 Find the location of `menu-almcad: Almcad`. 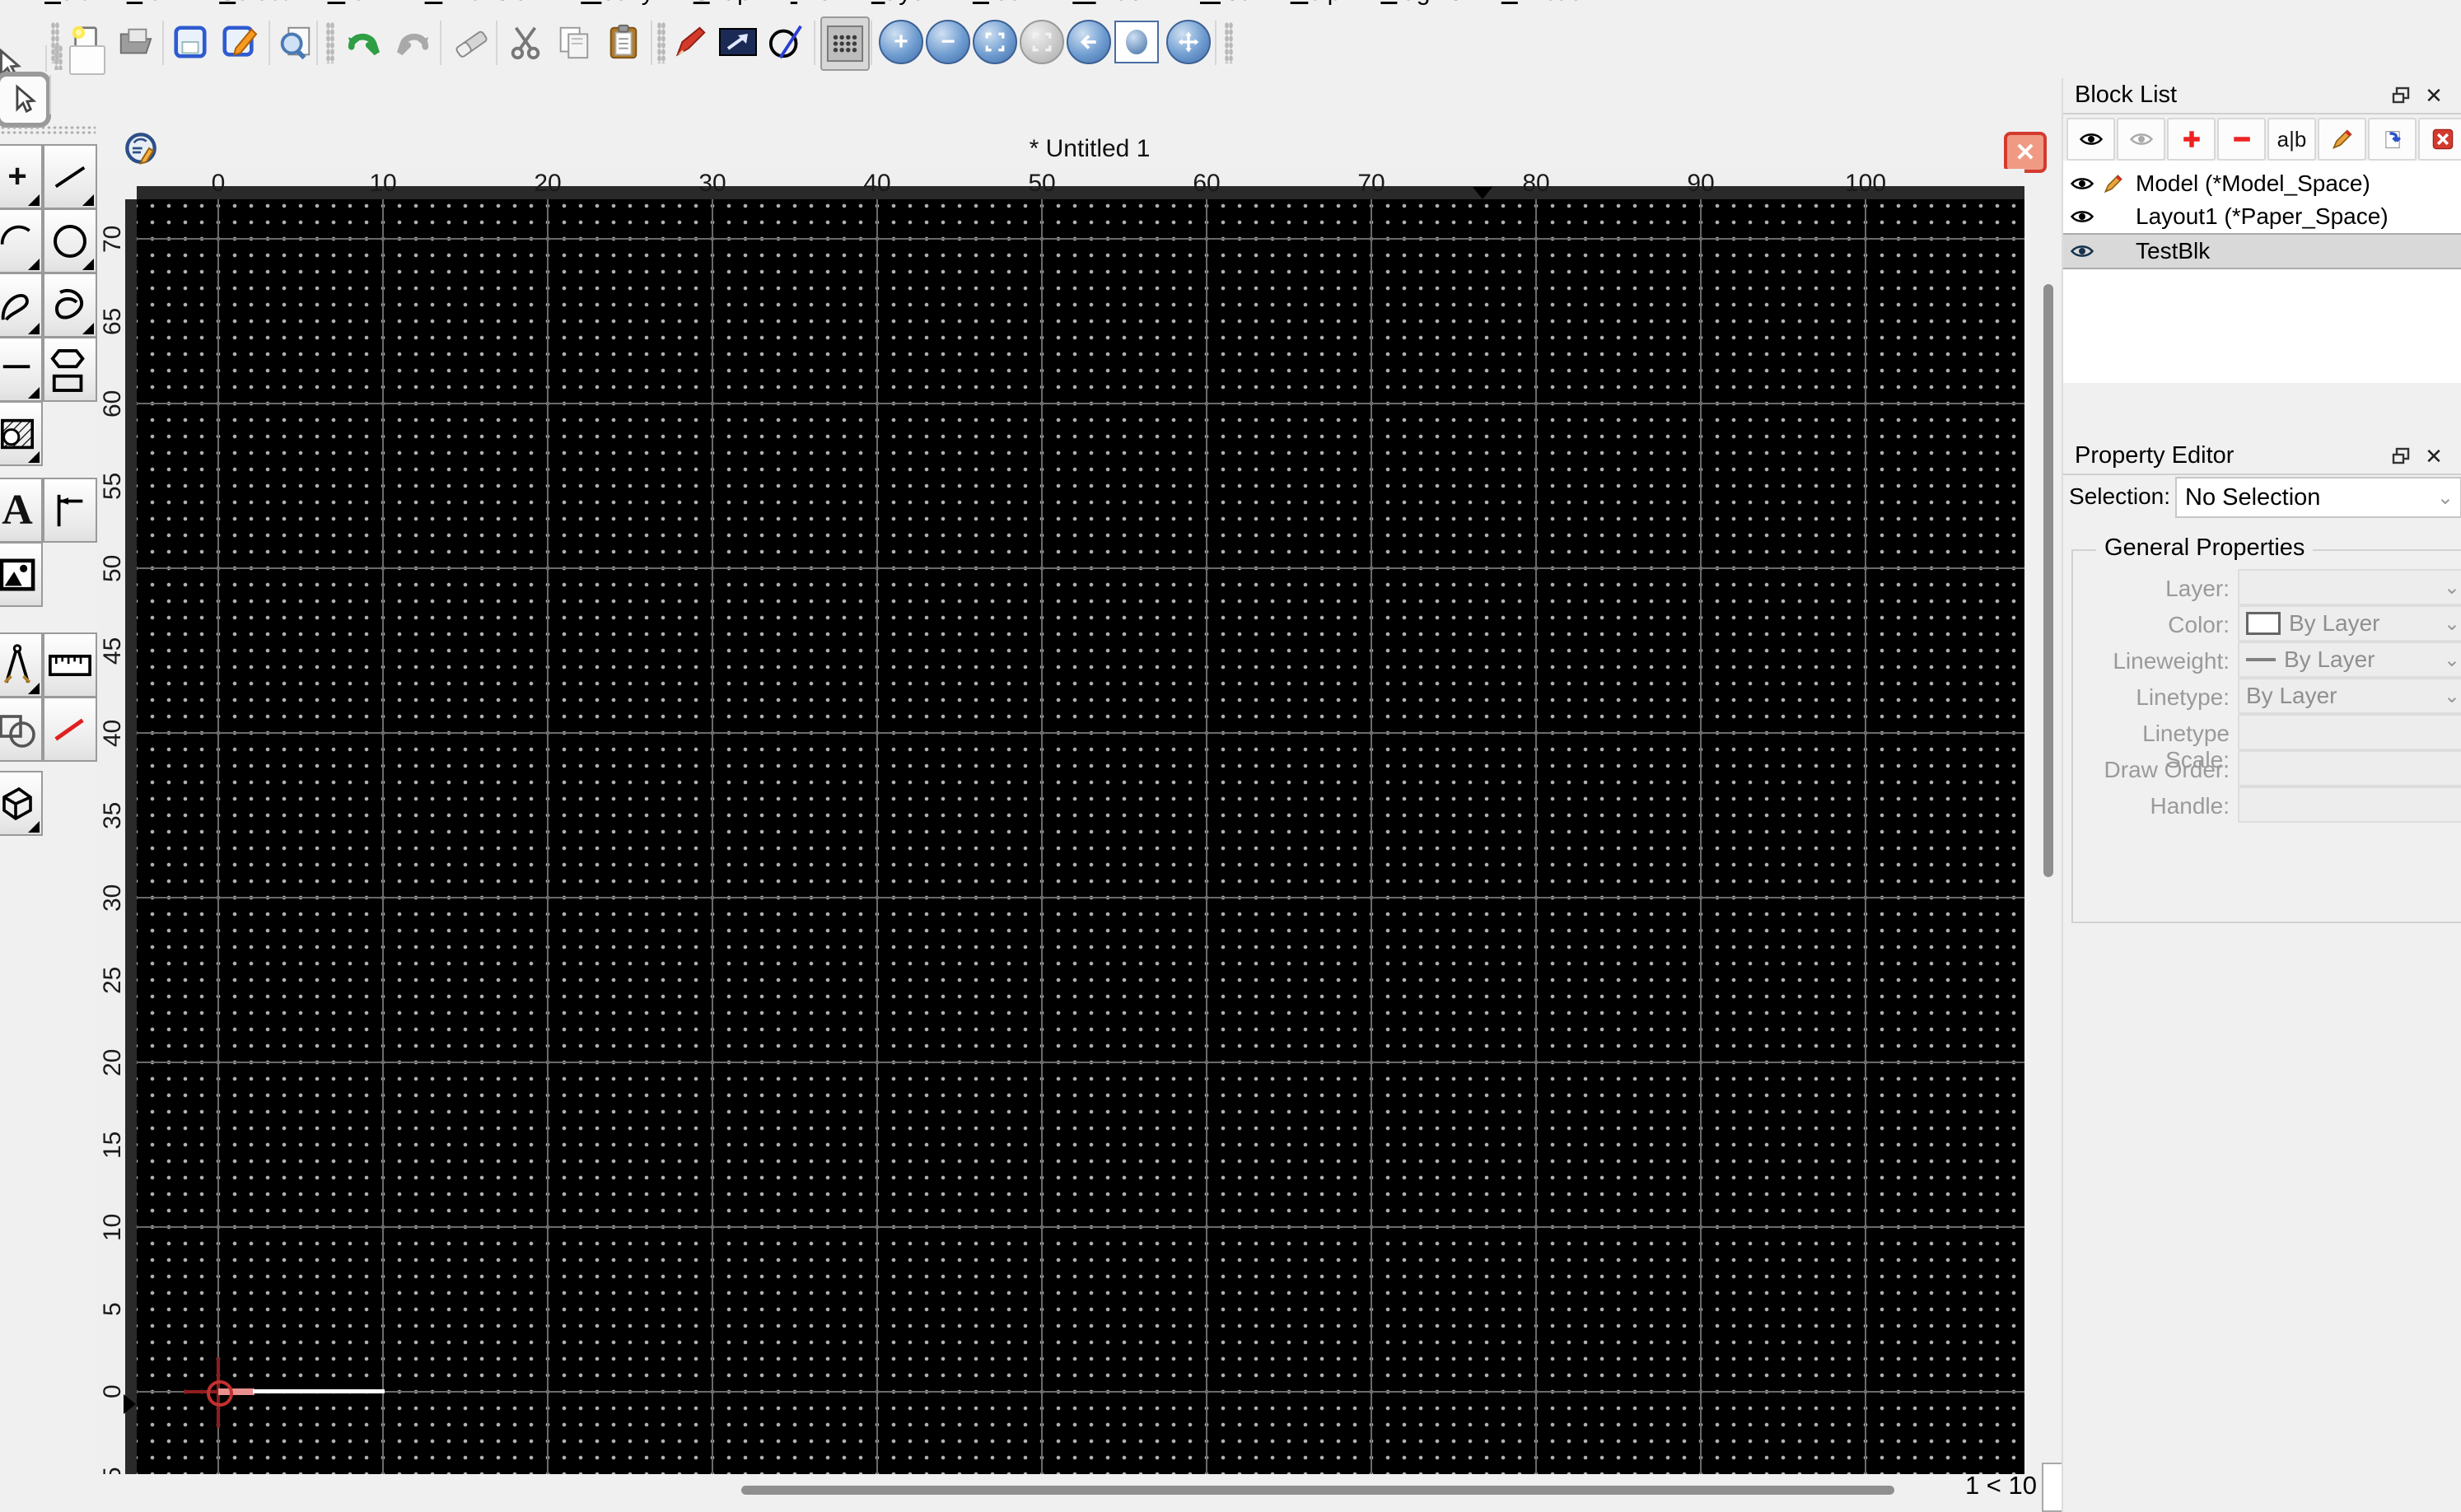

menu-almcad: Almcad is located at coordinates (1543, 3).